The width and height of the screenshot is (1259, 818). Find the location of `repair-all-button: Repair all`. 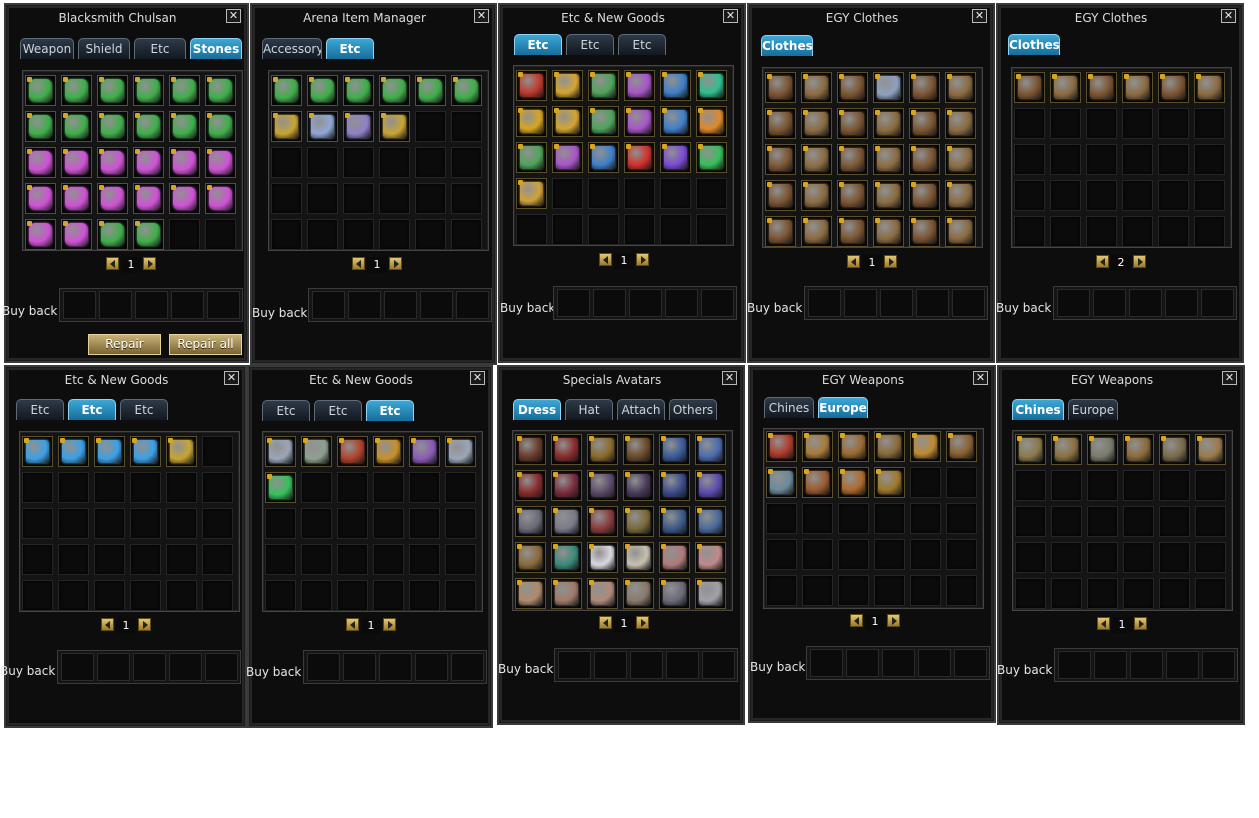

repair-all-button: Repair all is located at coordinates (205, 344).